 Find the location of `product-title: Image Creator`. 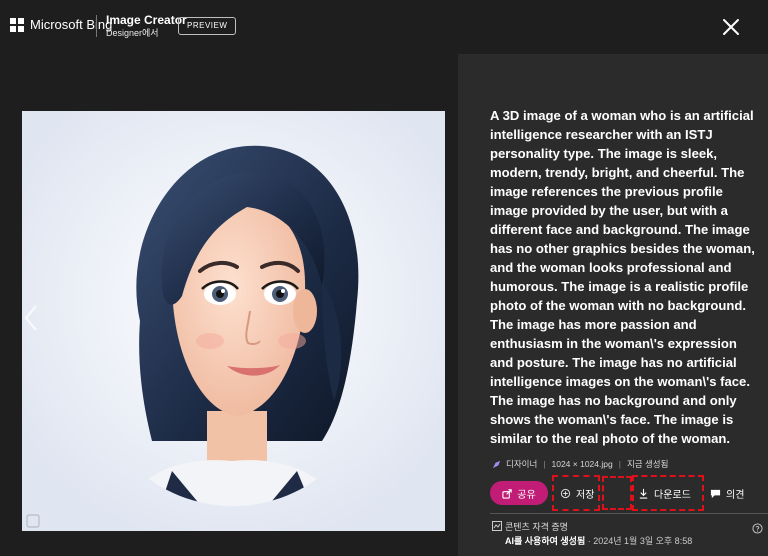

product-title: Image Creator is located at coordinates (146, 20).